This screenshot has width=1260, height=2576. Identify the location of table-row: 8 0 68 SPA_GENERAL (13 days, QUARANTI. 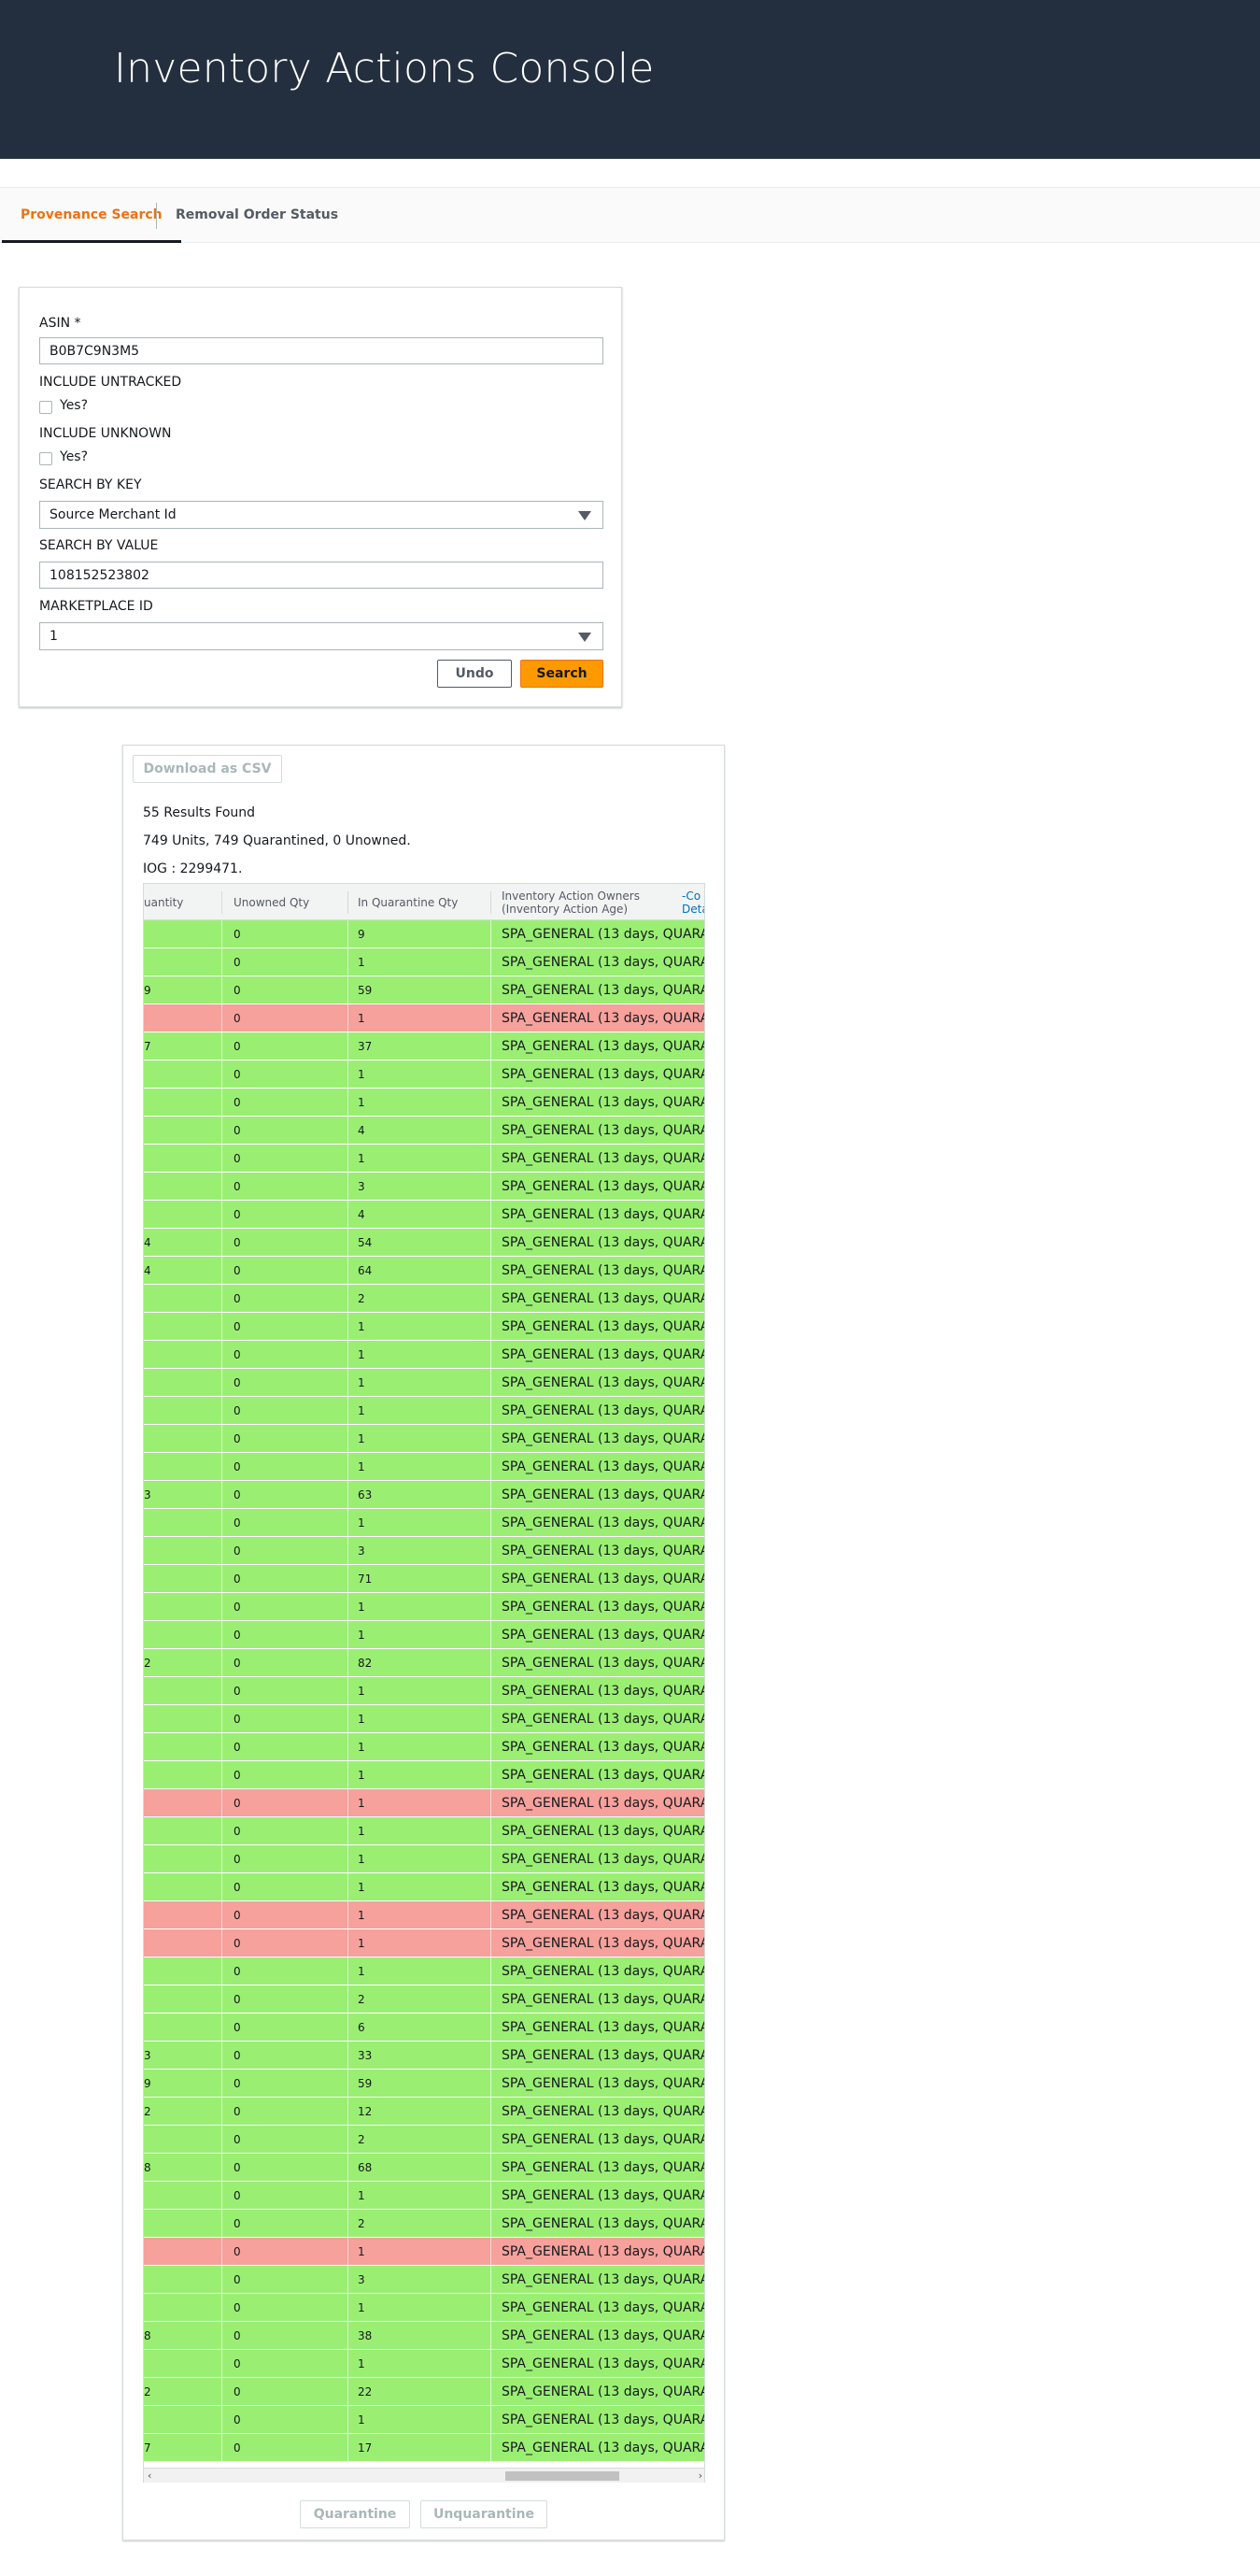
(424, 2168).